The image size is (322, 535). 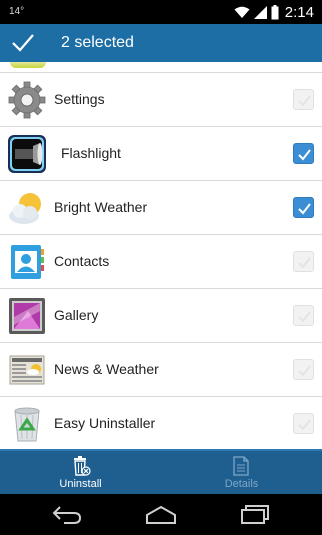 What do you see at coordinates (23, 43) in the screenshot?
I see `done-check-icon` at bounding box center [23, 43].